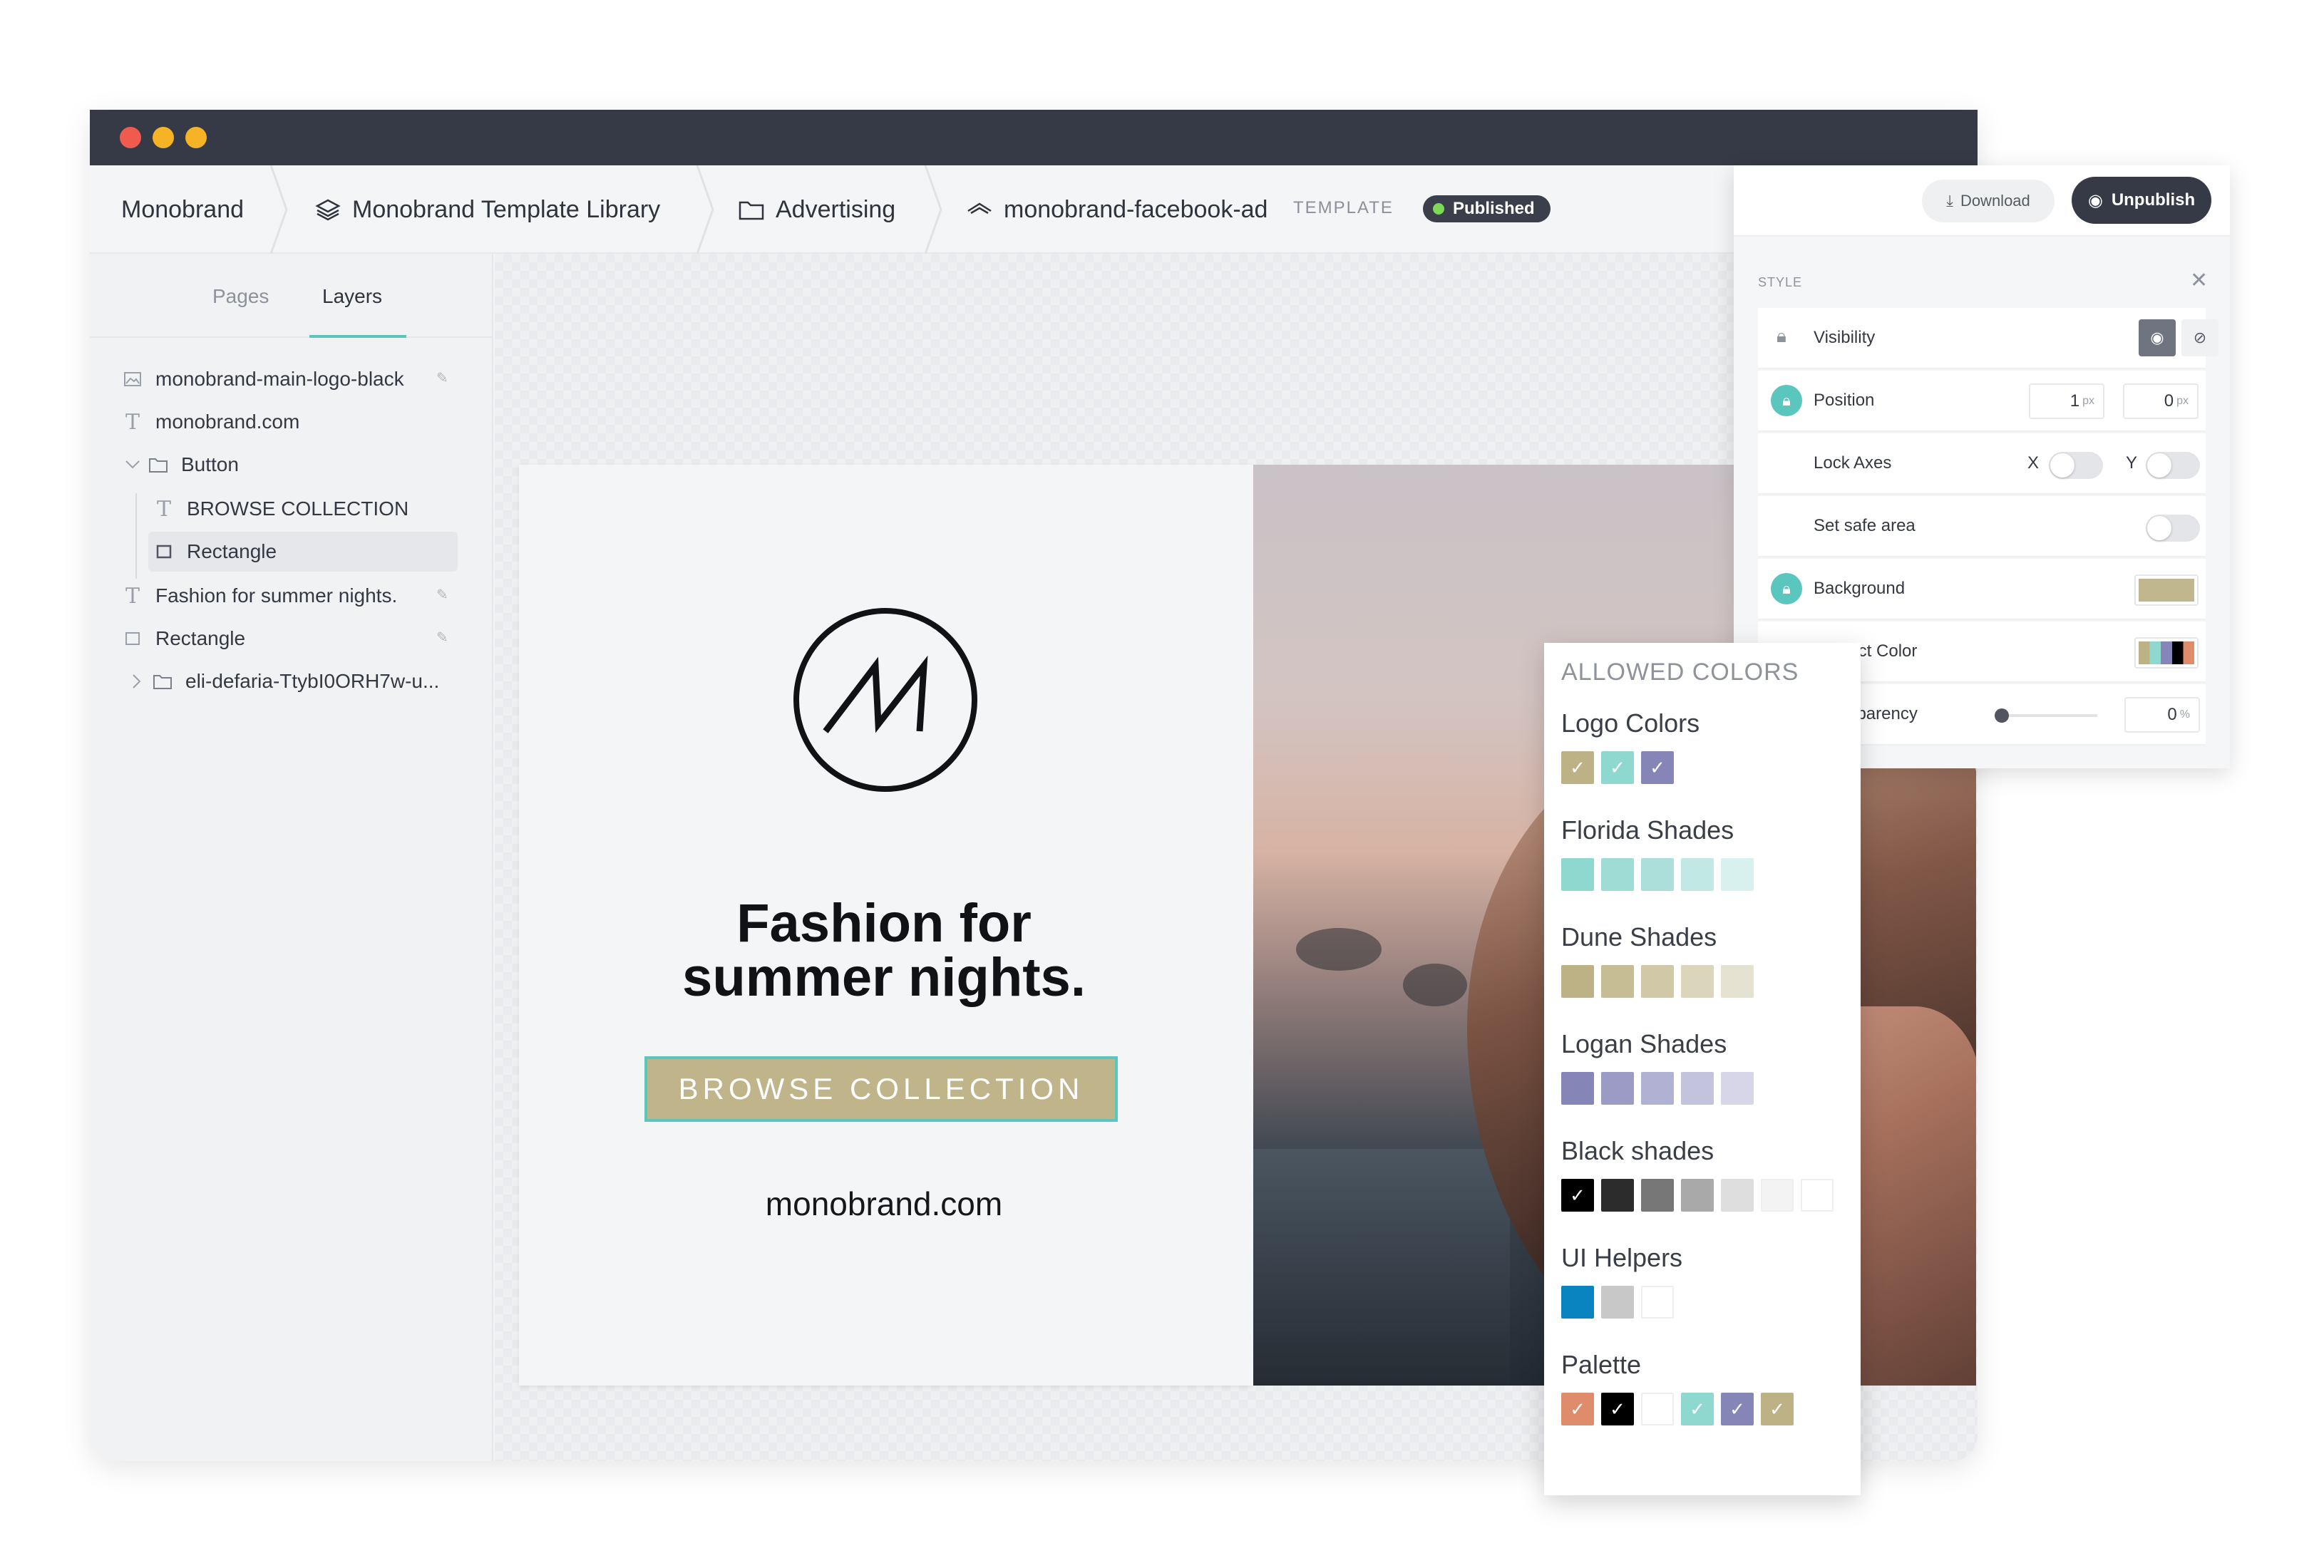  I want to click on status-label: Published, so click(1494, 209).